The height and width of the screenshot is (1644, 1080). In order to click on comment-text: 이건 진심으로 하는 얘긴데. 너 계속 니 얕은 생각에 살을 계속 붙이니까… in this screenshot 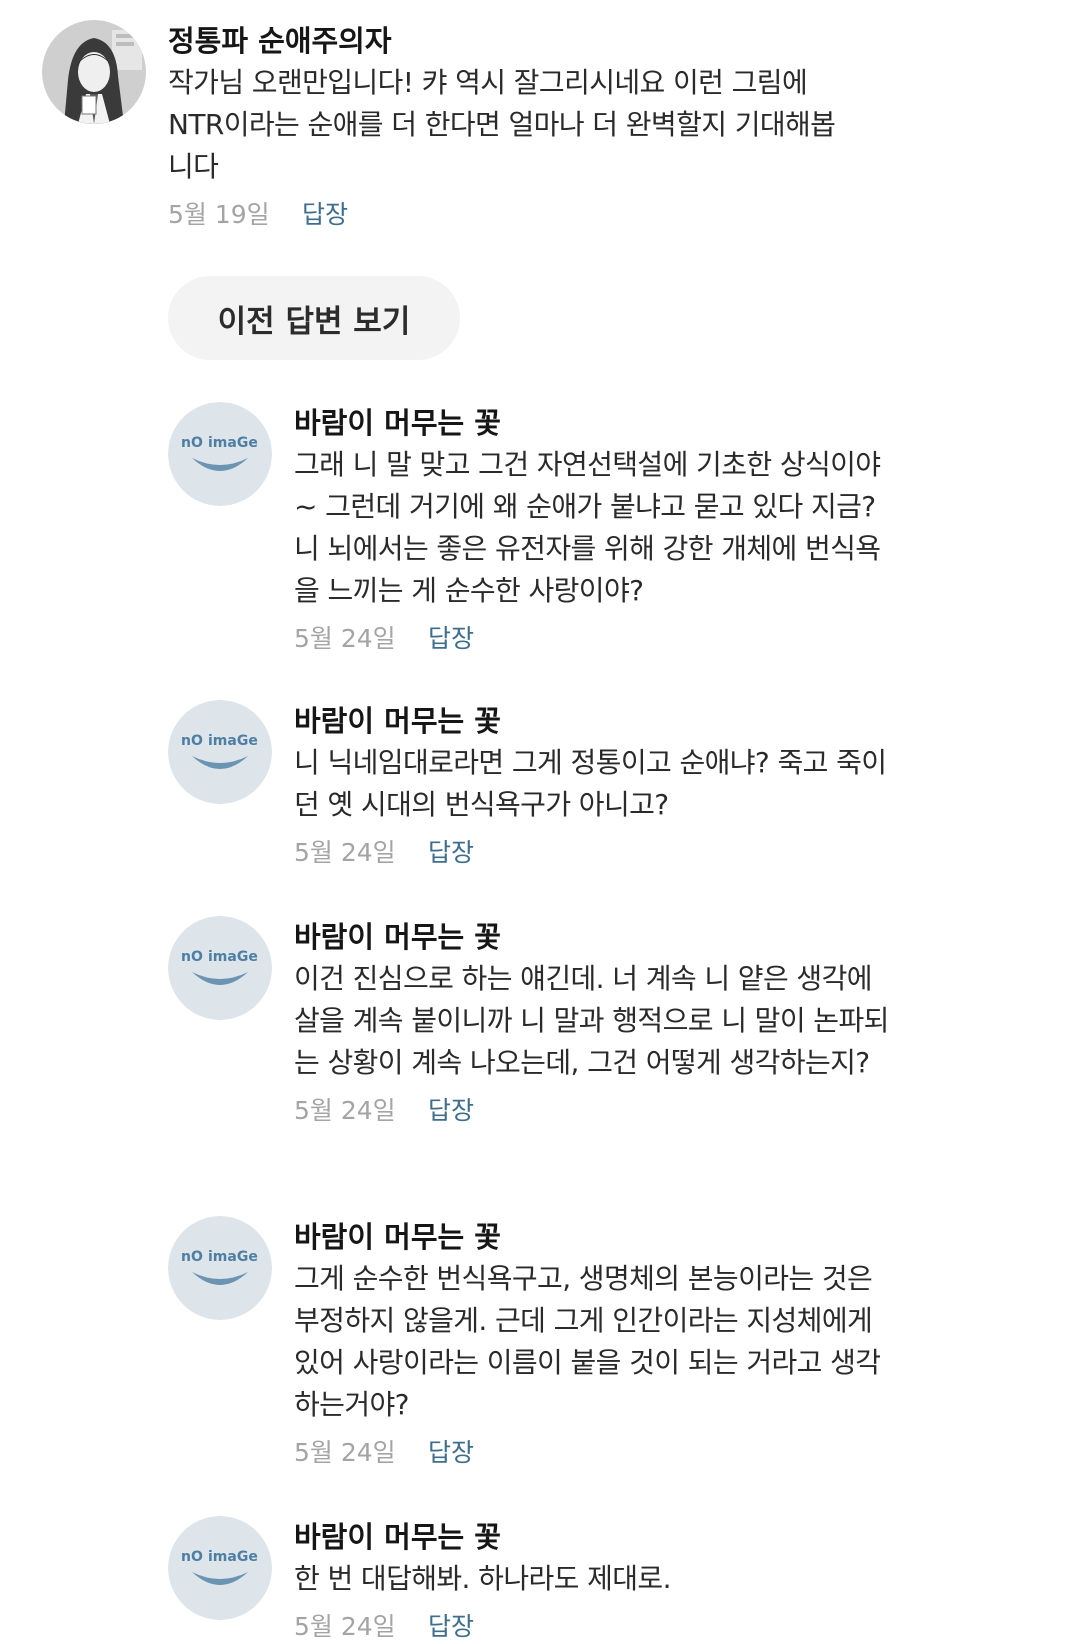, I will do `click(591, 1020)`.